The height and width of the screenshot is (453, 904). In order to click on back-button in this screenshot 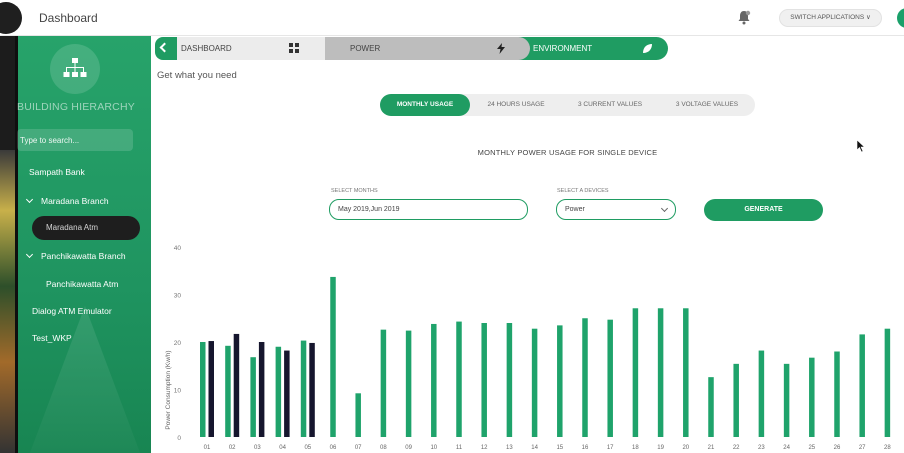, I will do `click(166, 48)`.